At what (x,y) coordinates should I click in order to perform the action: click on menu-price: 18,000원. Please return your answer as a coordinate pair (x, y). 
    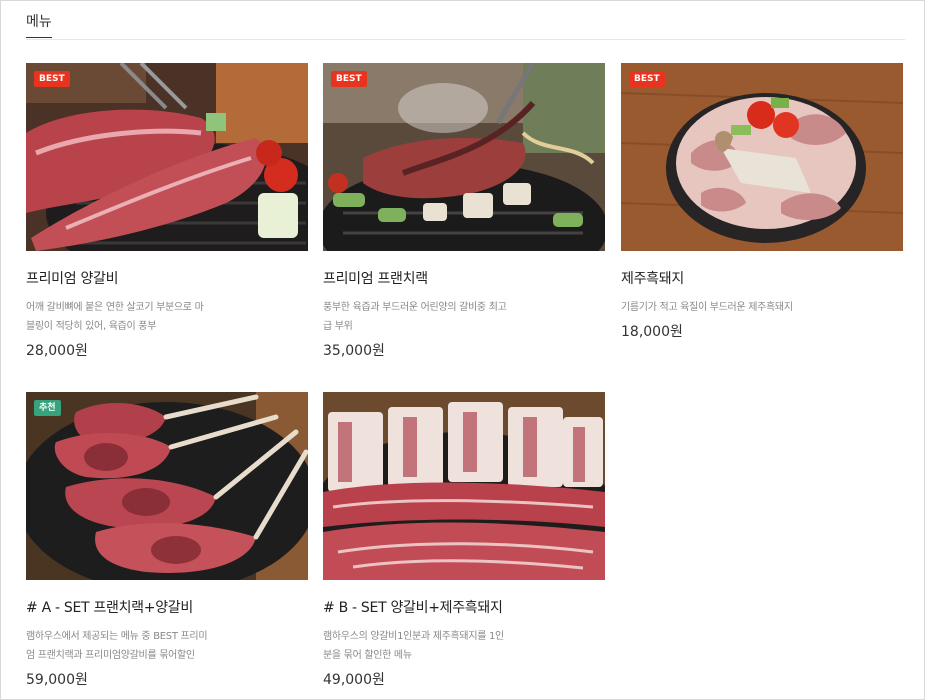
    Looking at the image, I should click on (652, 332).